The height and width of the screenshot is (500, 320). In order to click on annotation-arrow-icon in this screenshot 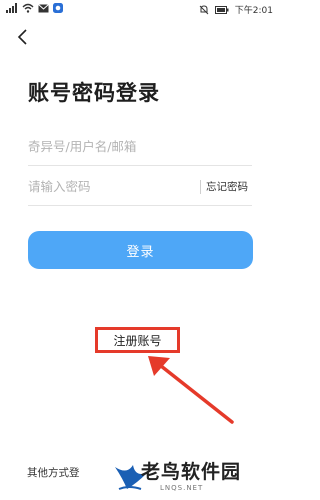, I will do `click(191, 390)`.